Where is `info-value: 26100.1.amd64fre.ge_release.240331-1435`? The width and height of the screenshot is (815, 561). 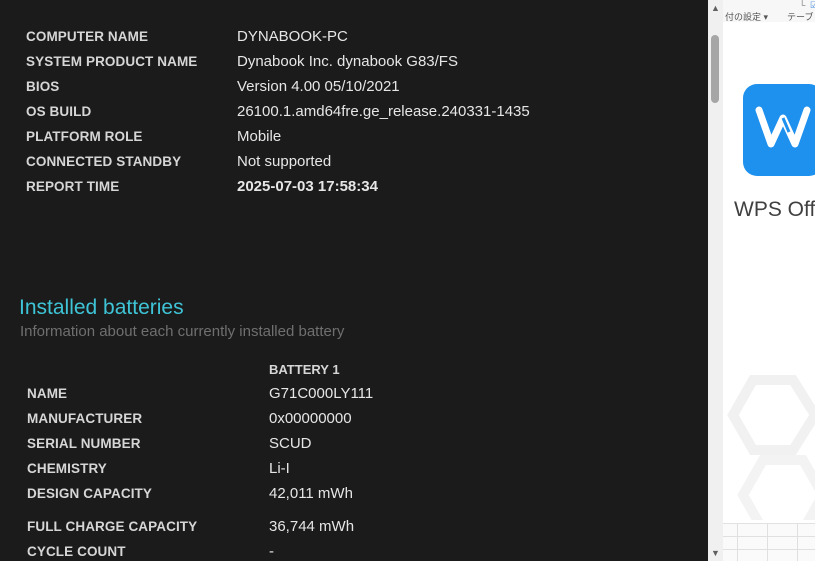
info-value: 26100.1.amd64fre.ge_release.240331-1435 is located at coordinates (383, 111).